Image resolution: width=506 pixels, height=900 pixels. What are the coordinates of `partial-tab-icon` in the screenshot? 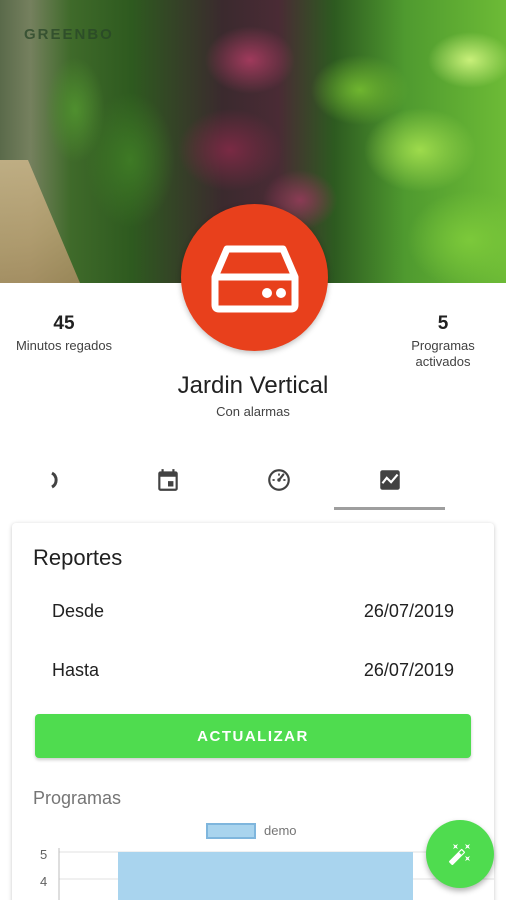 It's located at (54, 480).